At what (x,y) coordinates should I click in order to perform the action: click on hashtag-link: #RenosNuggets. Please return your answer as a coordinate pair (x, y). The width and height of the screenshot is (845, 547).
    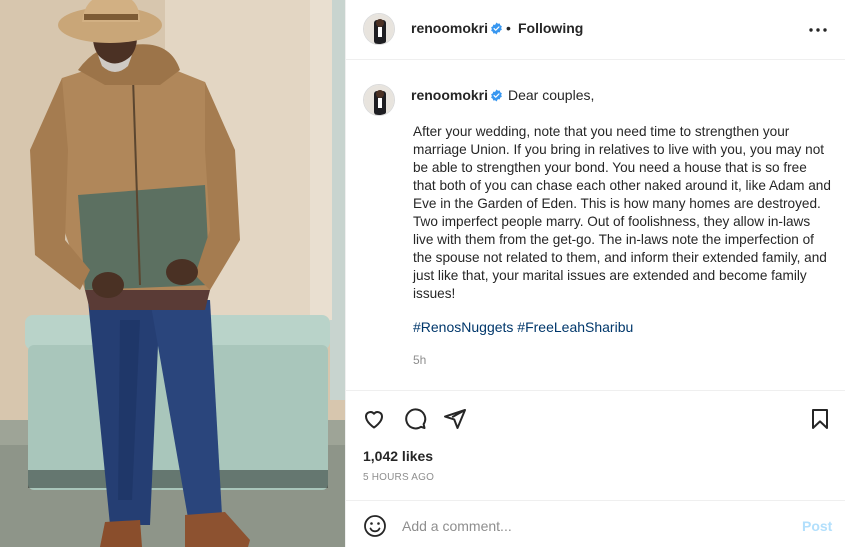
    Looking at the image, I should click on (463, 327).